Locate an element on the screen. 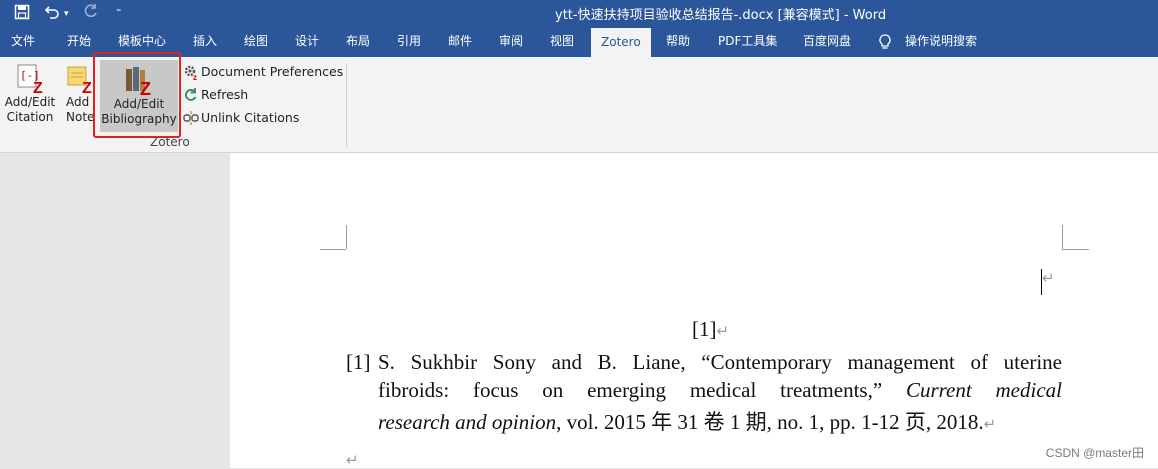 The height and width of the screenshot is (469, 1158). margin-mark-left-horizontal is located at coordinates (333, 249).